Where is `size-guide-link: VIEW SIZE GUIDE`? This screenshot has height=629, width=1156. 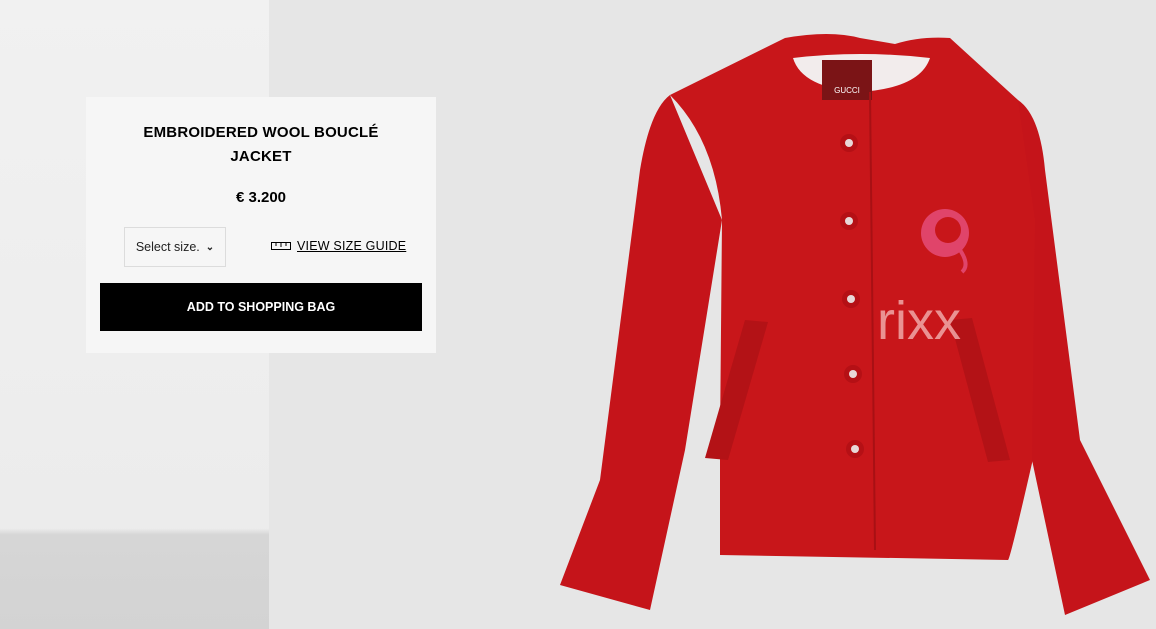
size-guide-link: VIEW SIZE GUIDE is located at coordinates (338, 246).